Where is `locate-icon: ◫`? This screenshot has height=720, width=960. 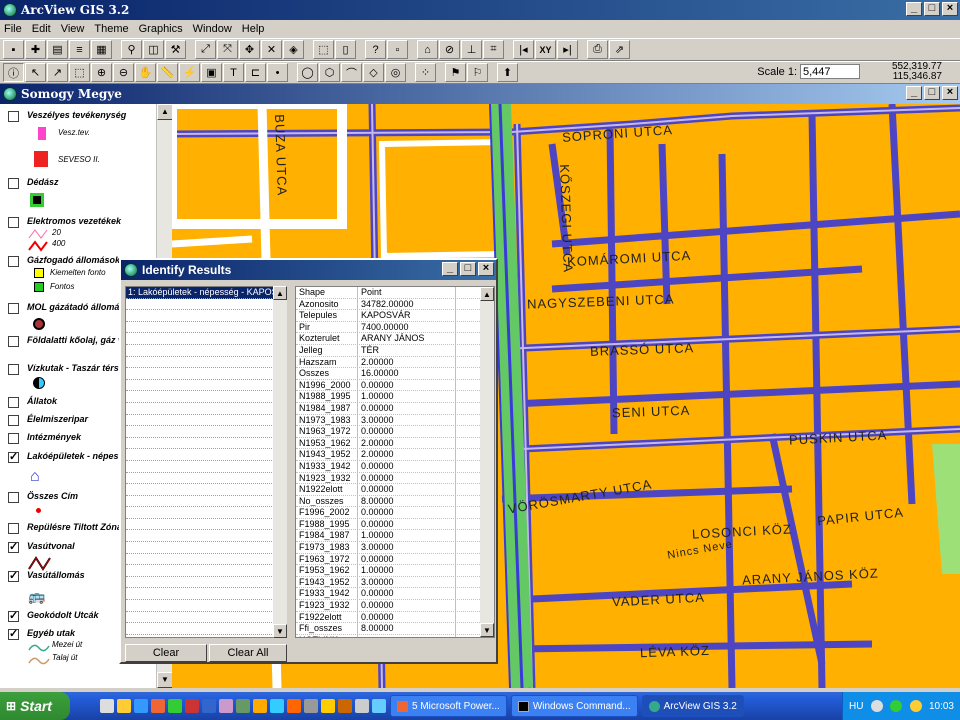 locate-icon: ◫ is located at coordinates (153, 49).